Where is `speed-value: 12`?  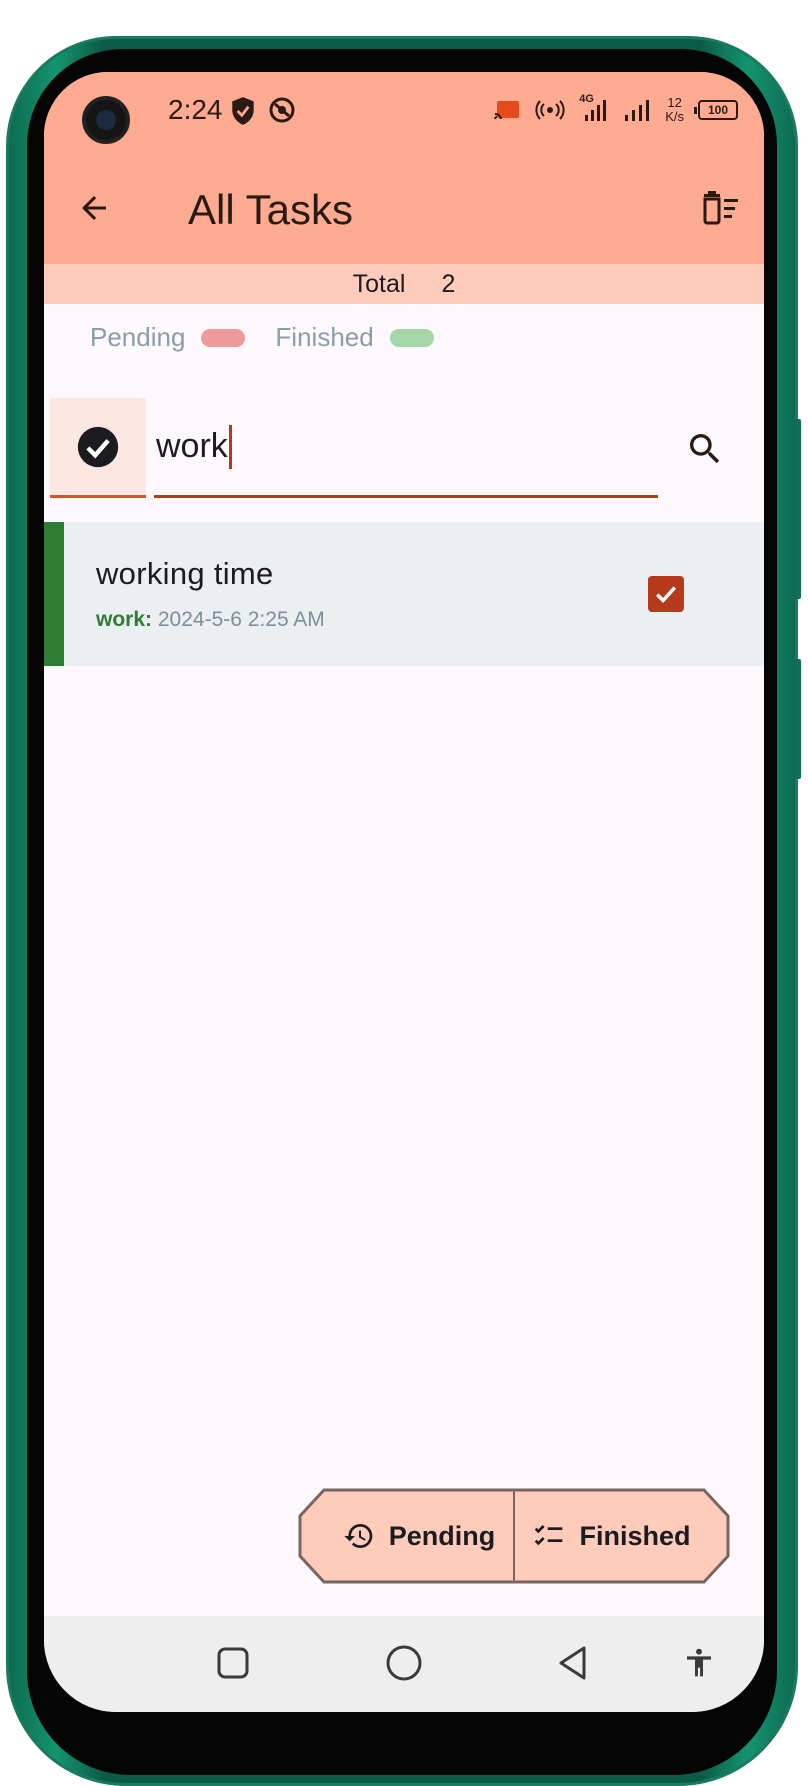
speed-value: 12 is located at coordinates (674, 102).